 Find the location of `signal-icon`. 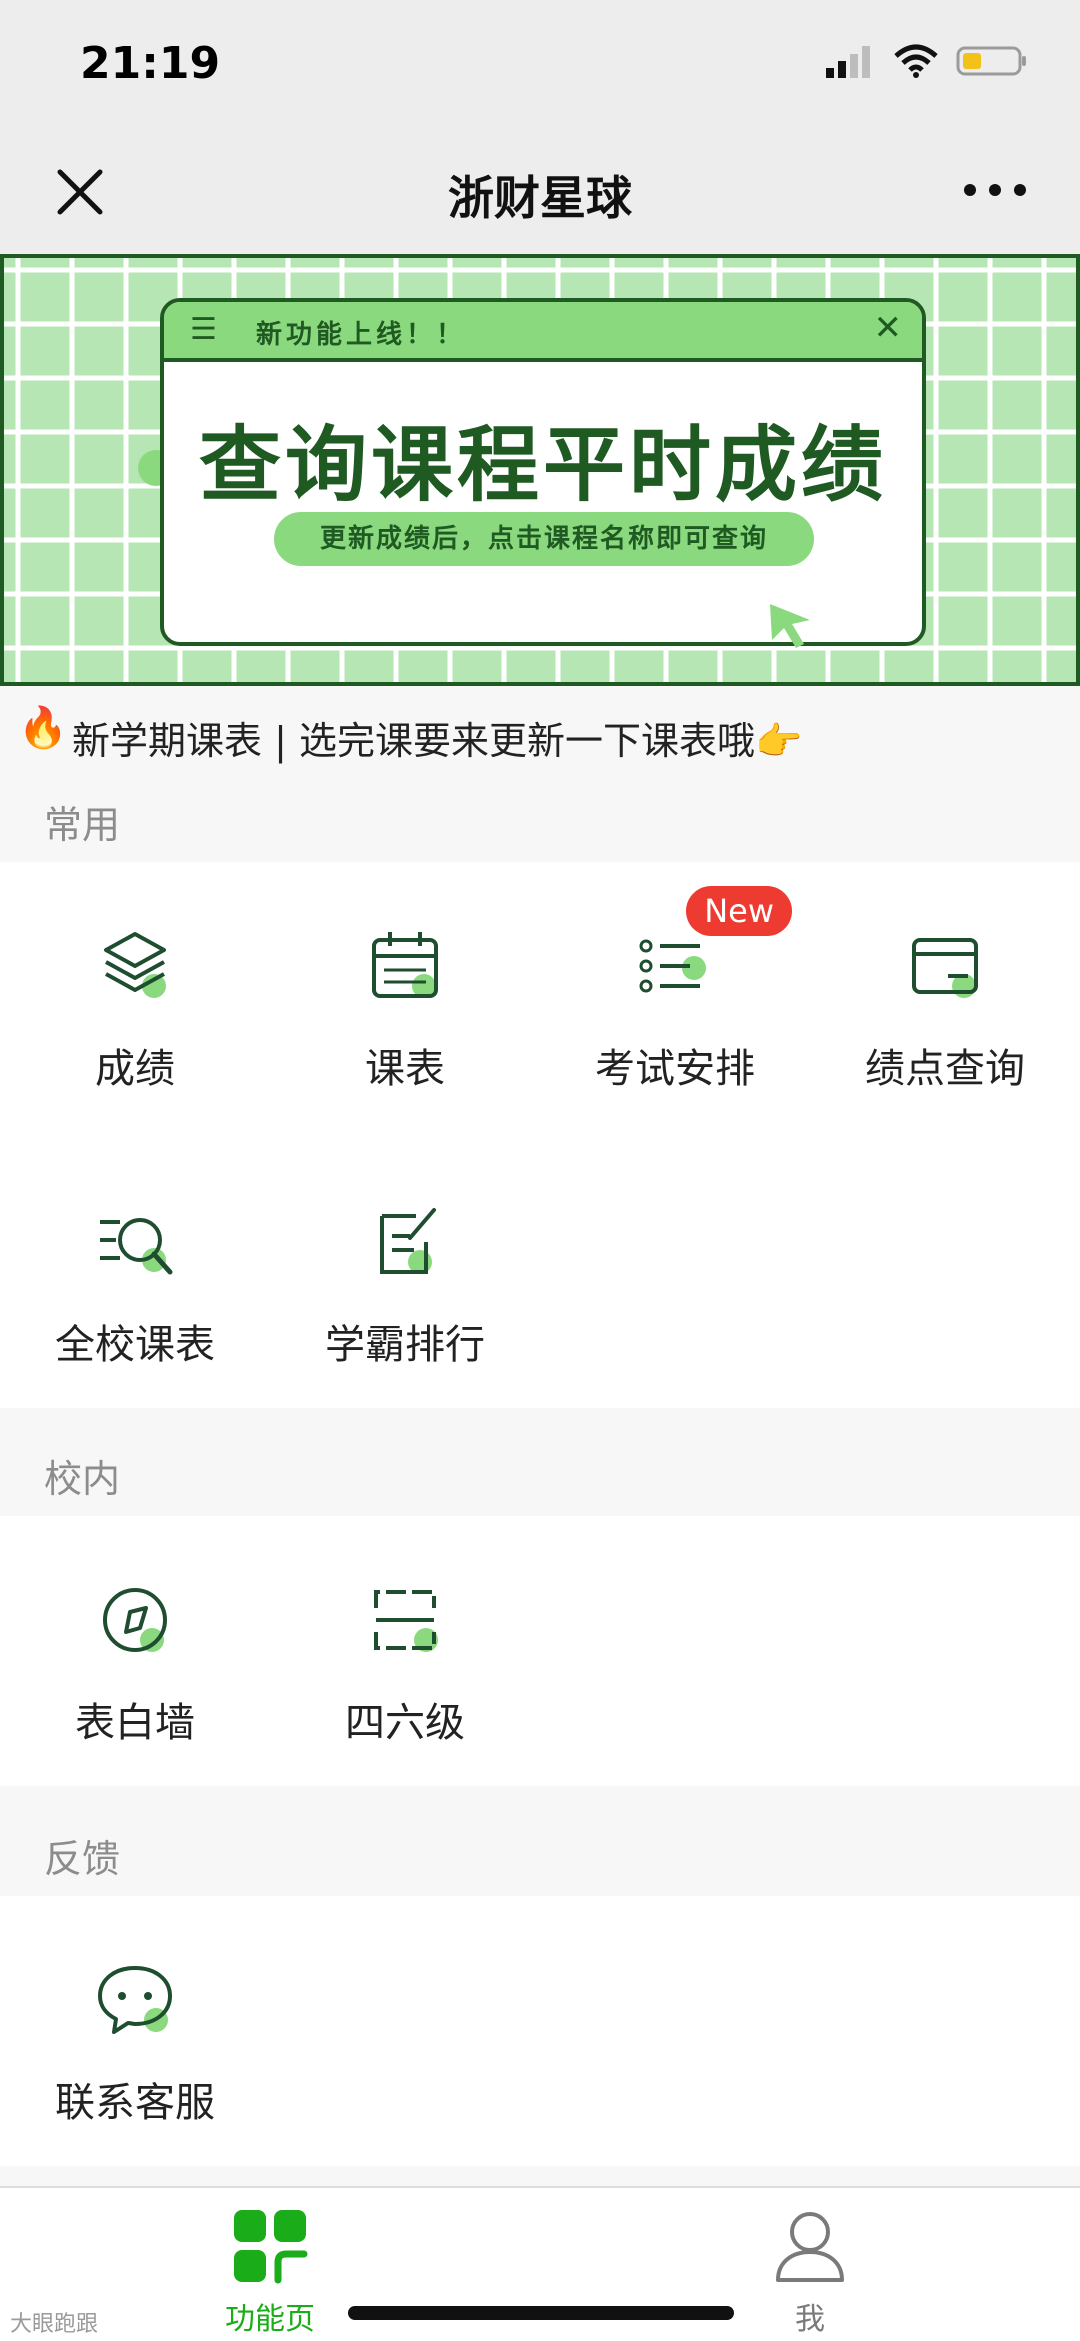

signal-icon is located at coordinates (848, 62).